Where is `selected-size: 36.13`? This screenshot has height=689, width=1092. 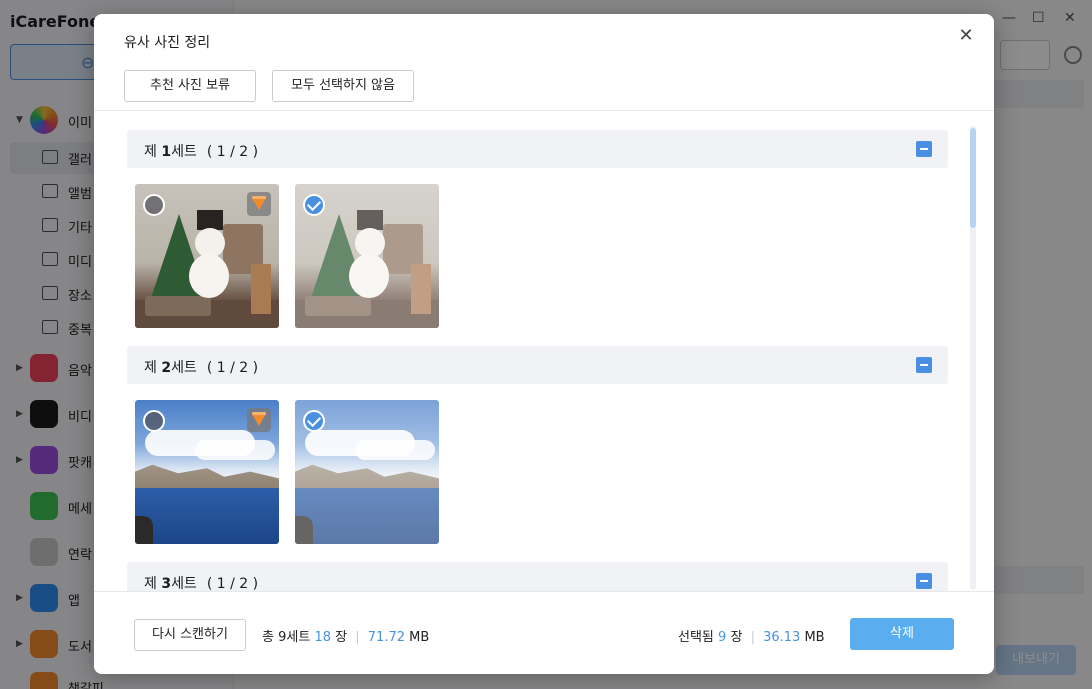
selected-size: 36.13 is located at coordinates (782, 637).